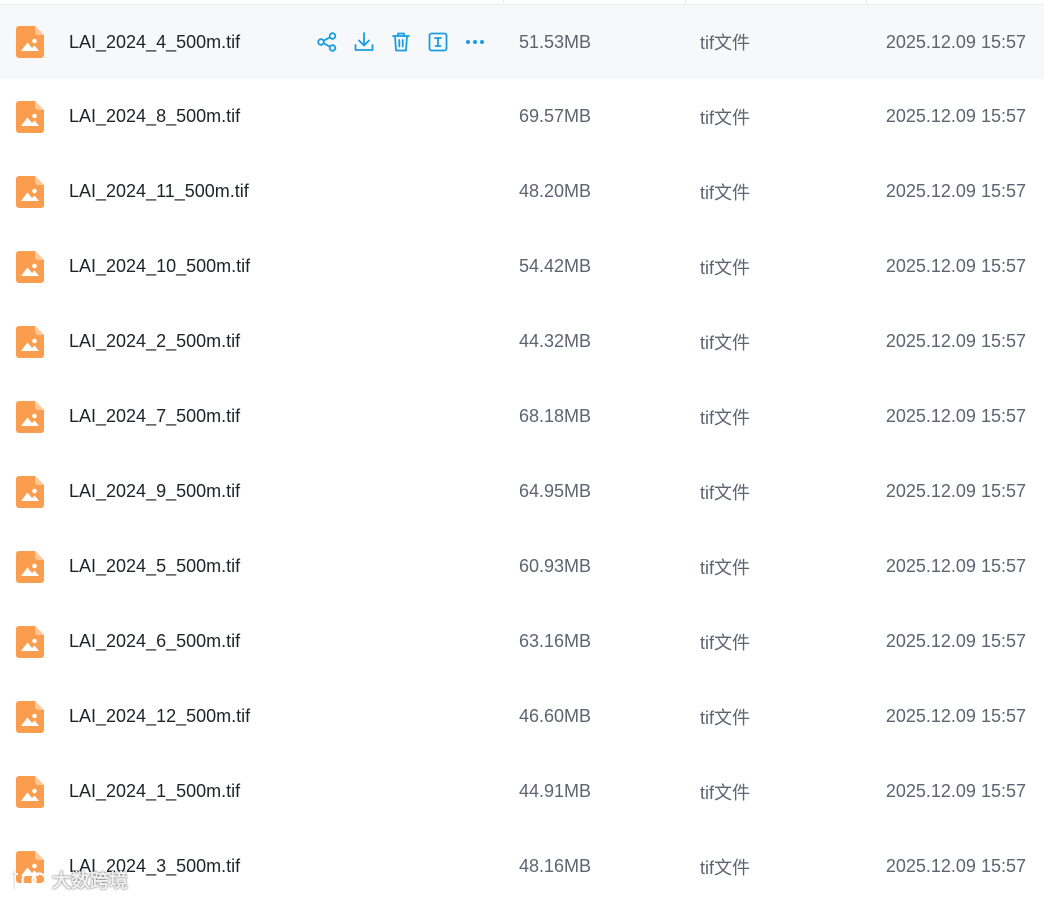 This screenshot has width=1044, height=902. Describe the element at coordinates (438, 42) in the screenshot. I see `rename-icon` at that location.